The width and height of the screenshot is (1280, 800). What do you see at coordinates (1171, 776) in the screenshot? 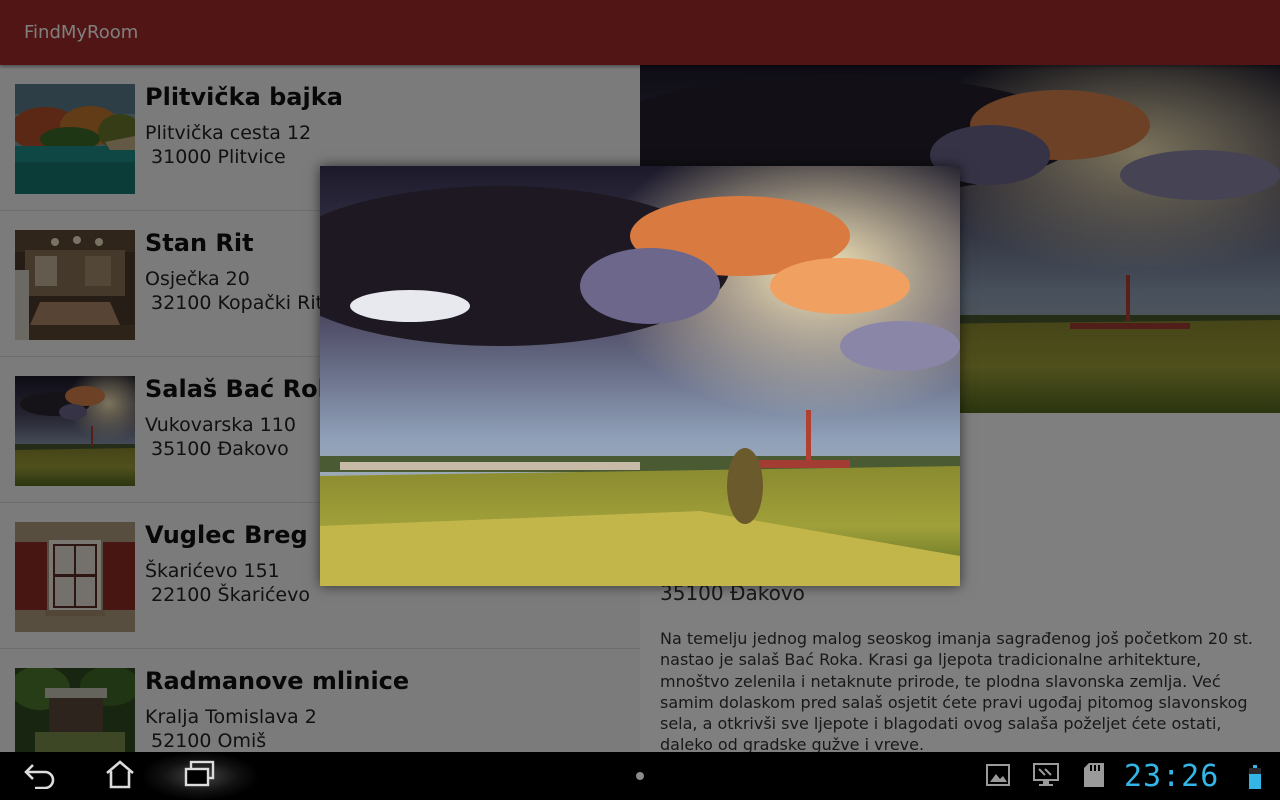
I see `status-clock: 23:26` at bounding box center [1171, 776].